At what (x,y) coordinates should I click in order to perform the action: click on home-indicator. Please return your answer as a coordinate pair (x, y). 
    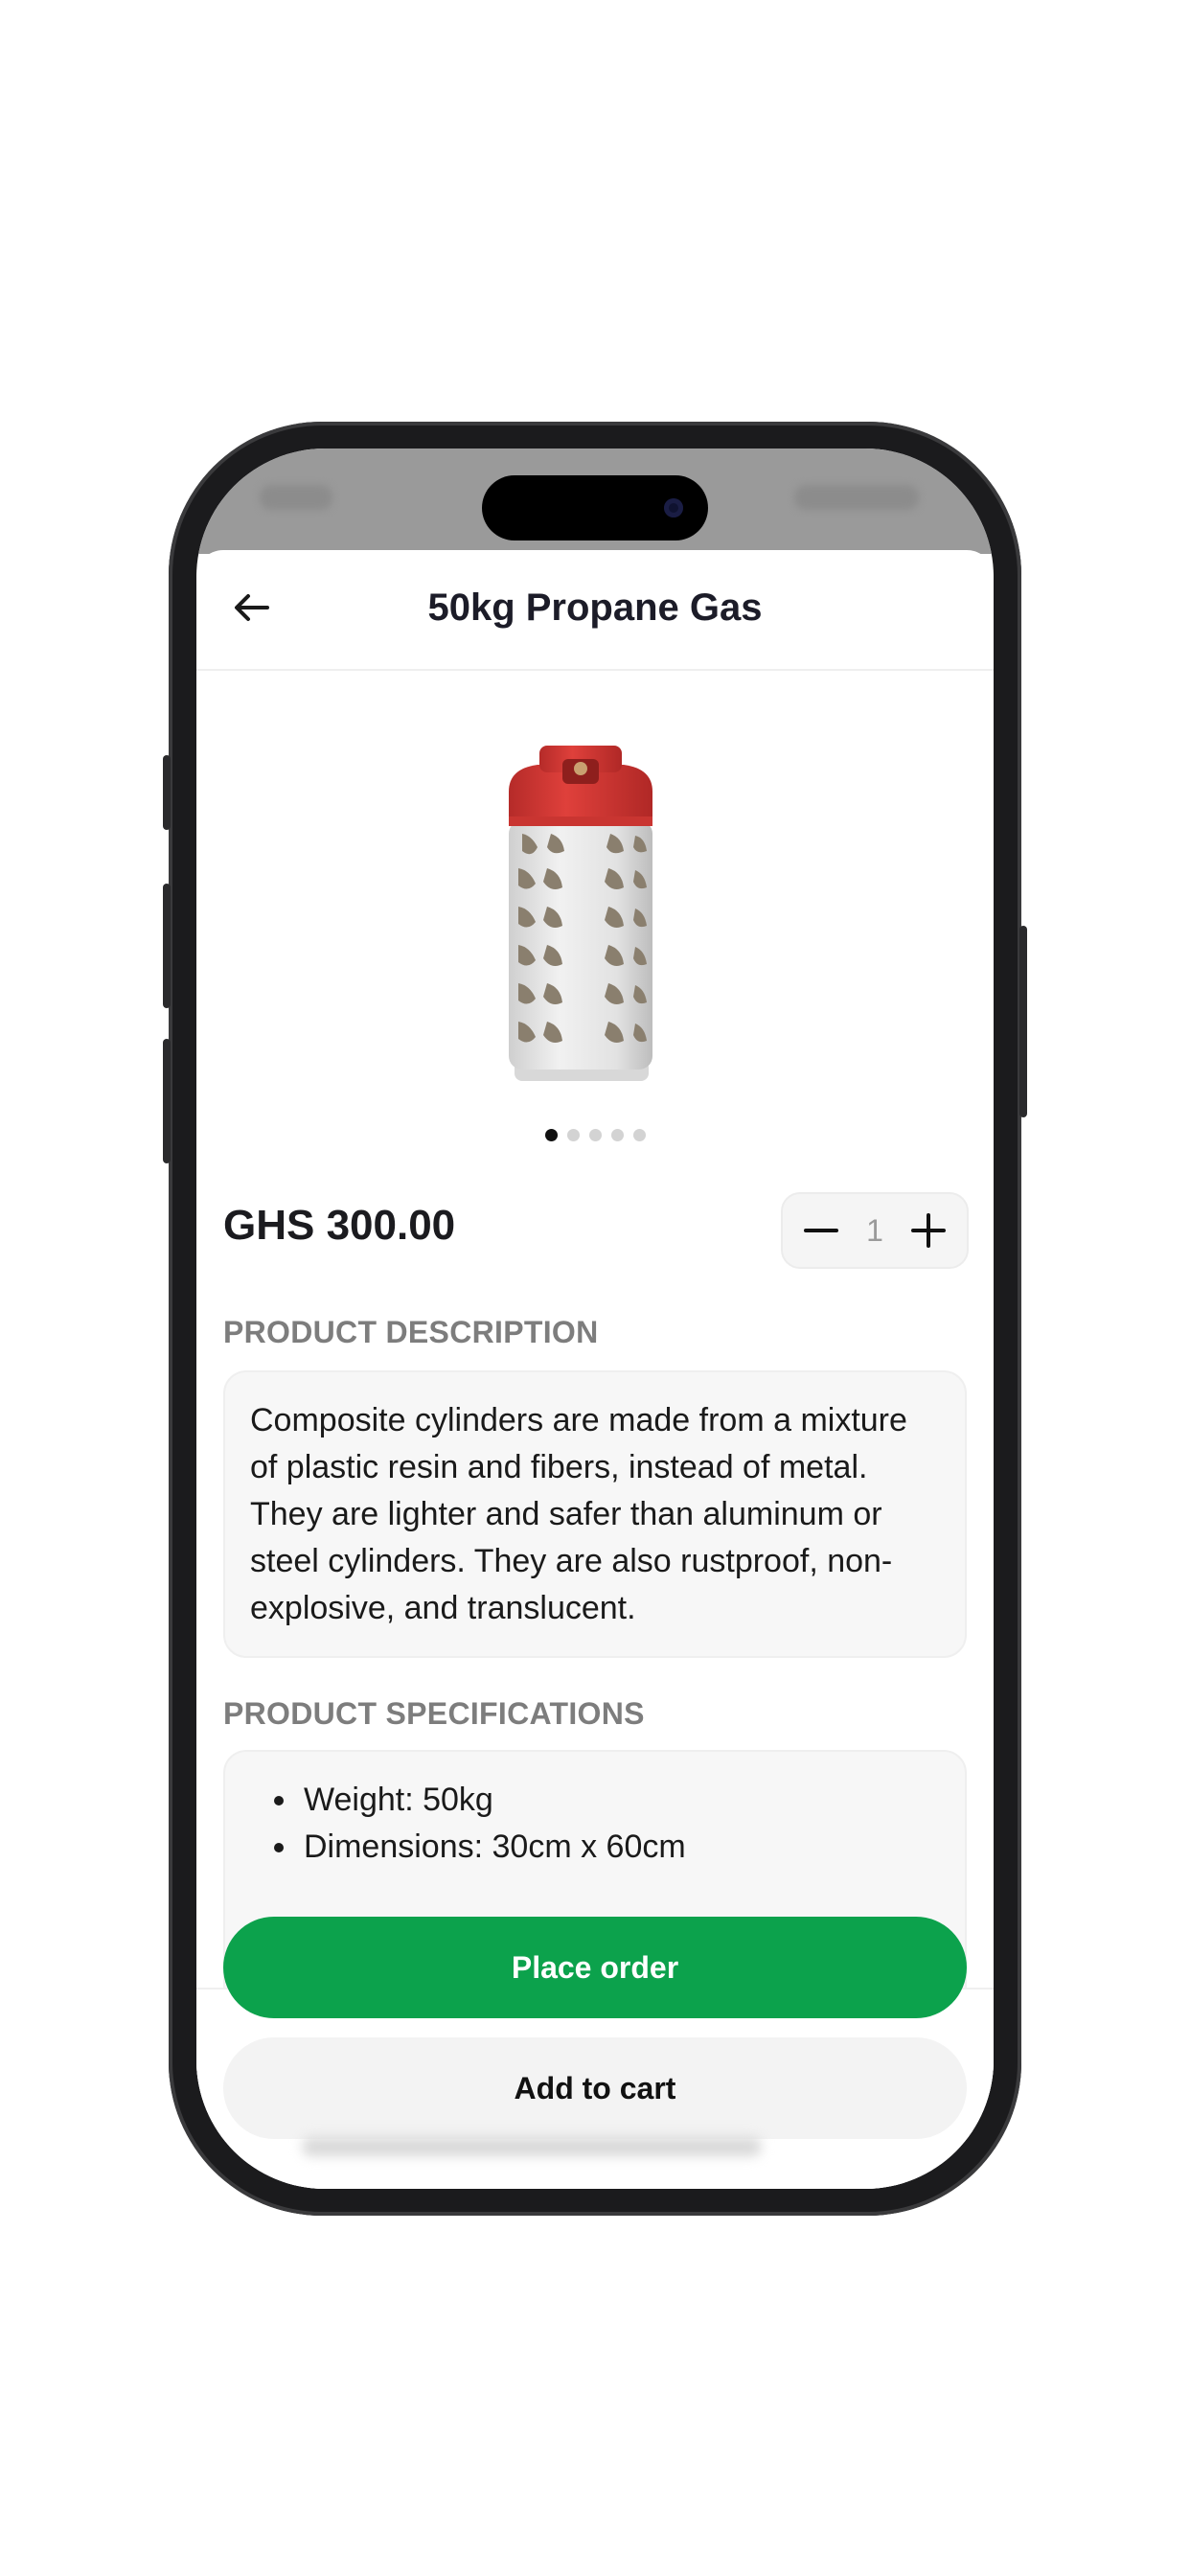
    Looking at the image, I should click on (532, 2146).